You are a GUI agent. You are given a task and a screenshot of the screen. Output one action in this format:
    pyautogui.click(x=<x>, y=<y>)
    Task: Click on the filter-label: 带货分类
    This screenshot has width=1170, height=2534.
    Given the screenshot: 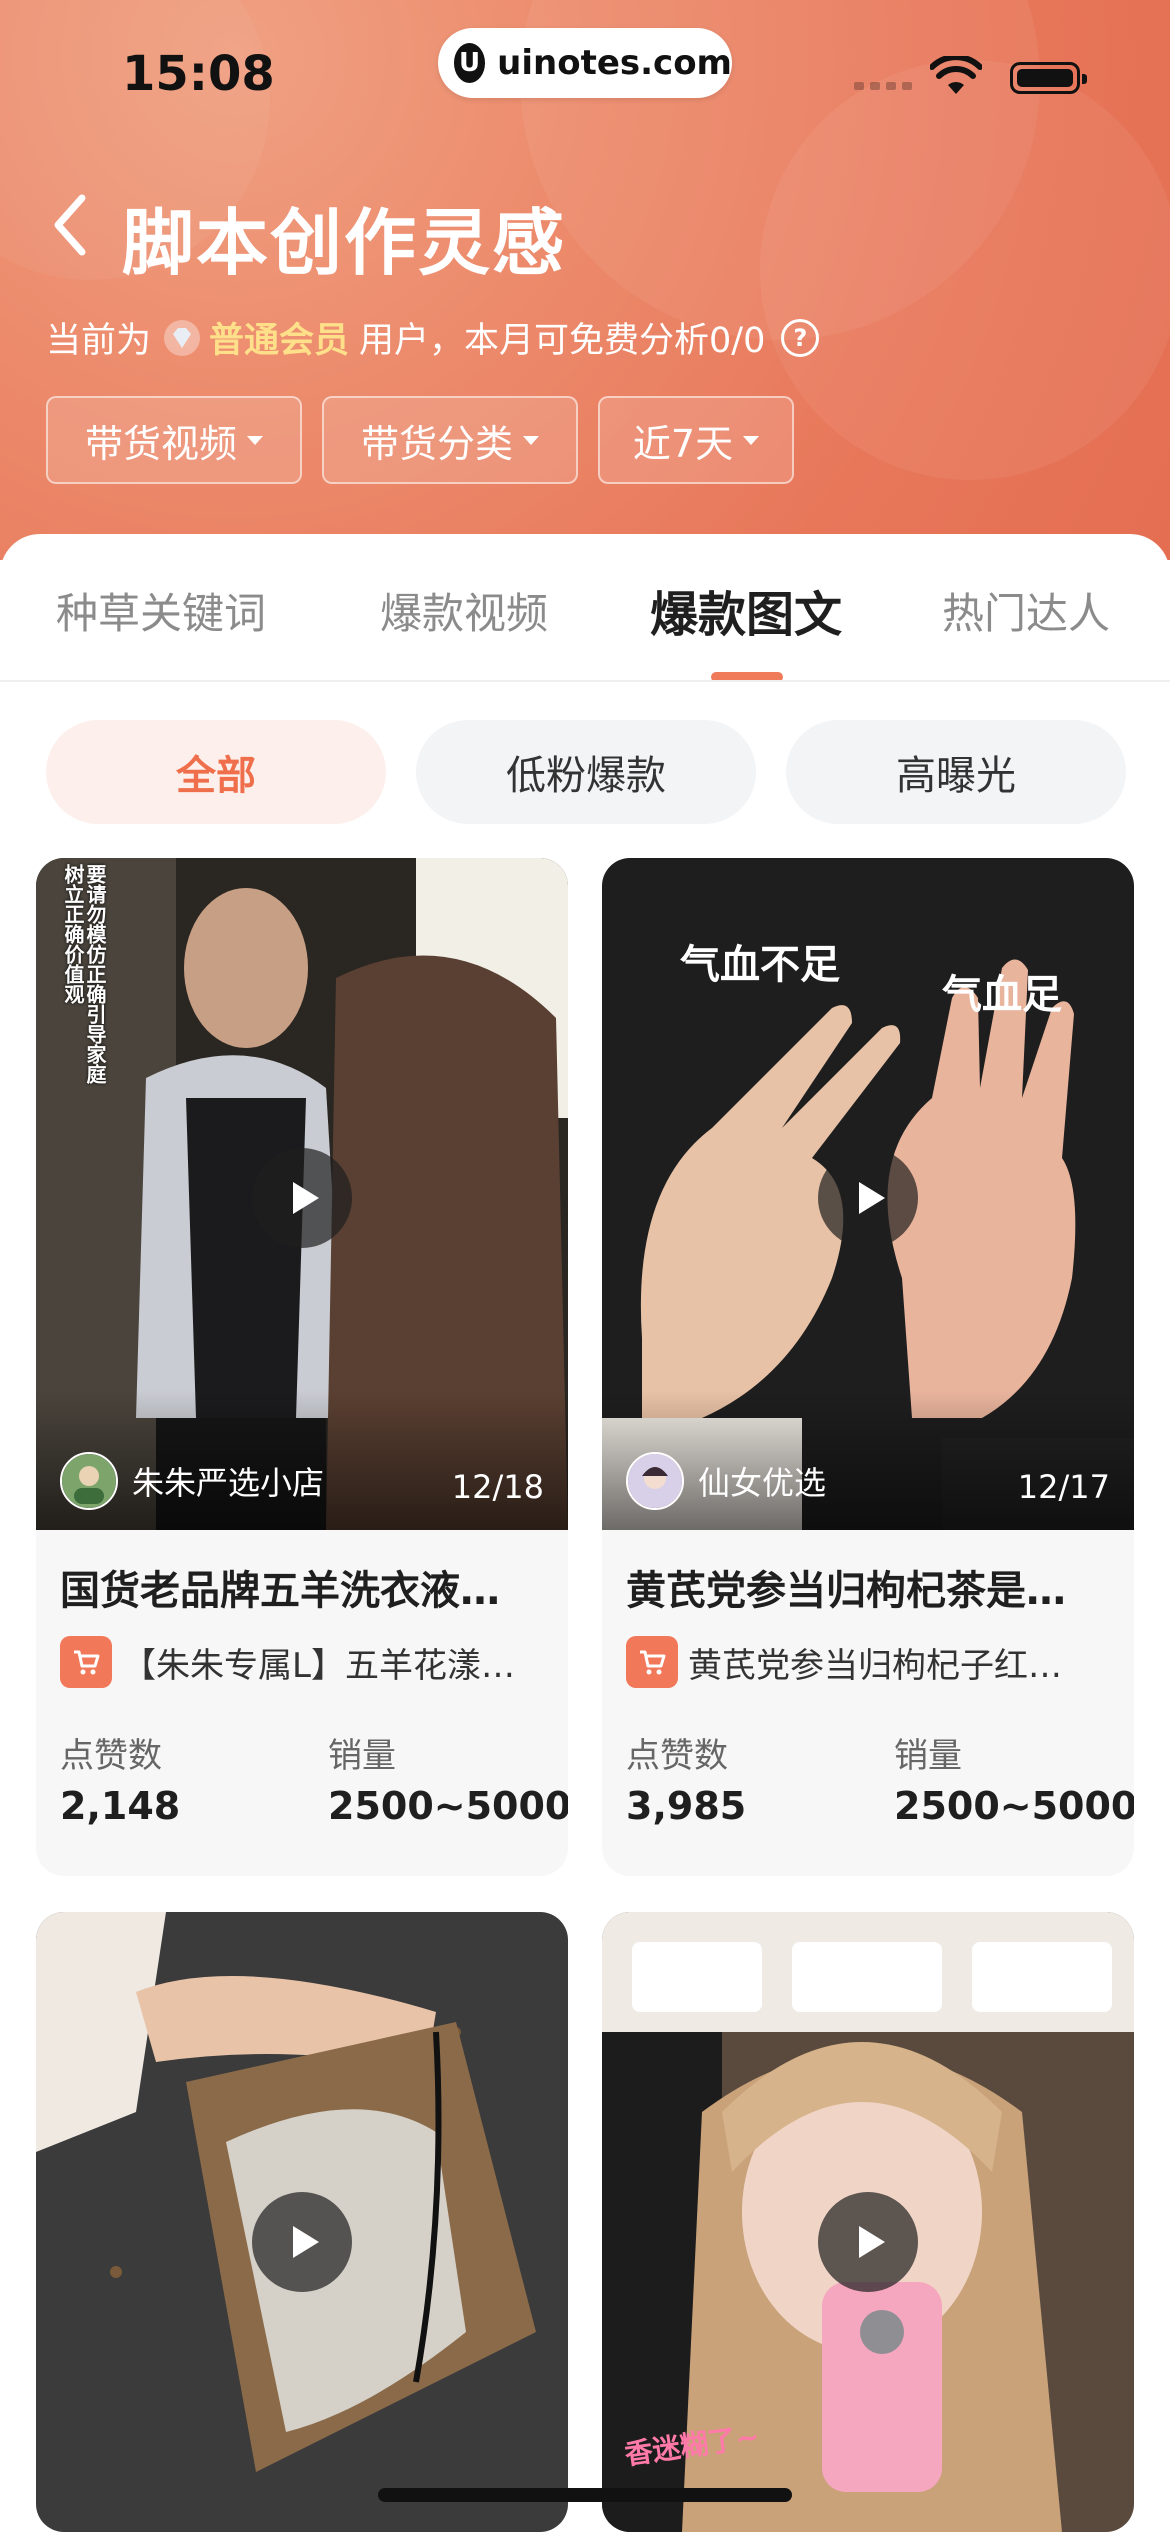 What is the action you would take?
    pyautogui.click(x=436, y=443)
    